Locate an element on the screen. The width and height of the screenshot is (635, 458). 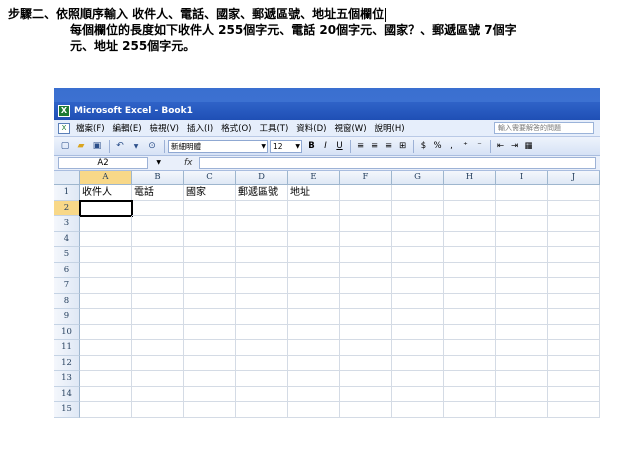
cell-g5 is located at coordinates (418, 255).